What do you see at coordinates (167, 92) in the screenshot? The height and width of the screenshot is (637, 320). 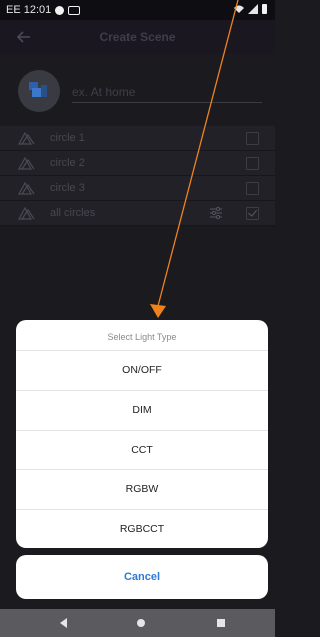 I see `scene-name-input` at bounding box center [167, 92].